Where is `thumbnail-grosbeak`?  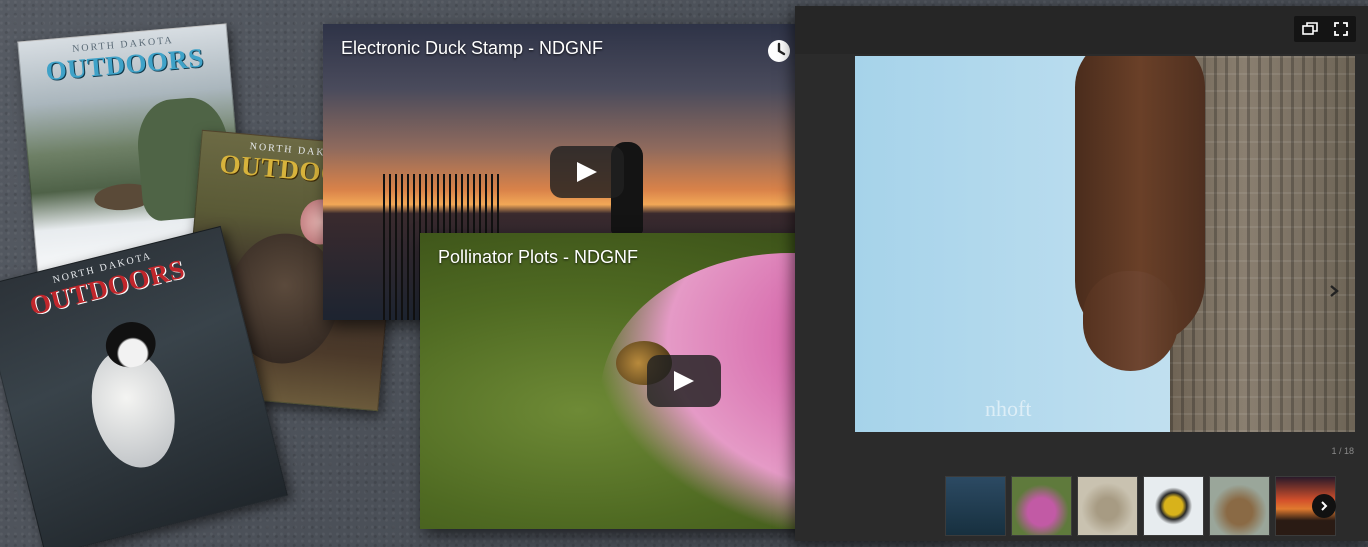
thumbnail-grosbeak is located at coordinates (1173, 506).